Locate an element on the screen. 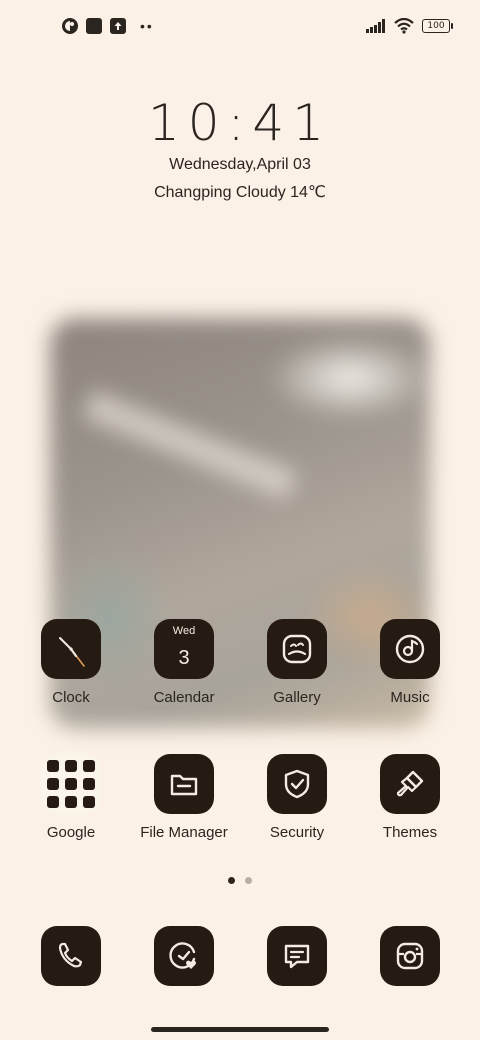  app-music: Music is located at coordinates (410, 662).